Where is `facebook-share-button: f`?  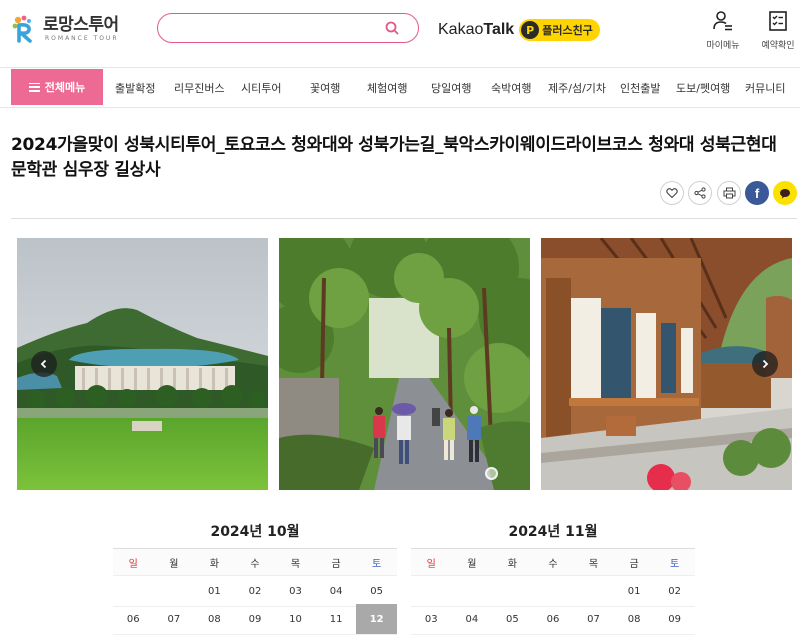 facebook-share-button: f is located at coordinates (757, 193).